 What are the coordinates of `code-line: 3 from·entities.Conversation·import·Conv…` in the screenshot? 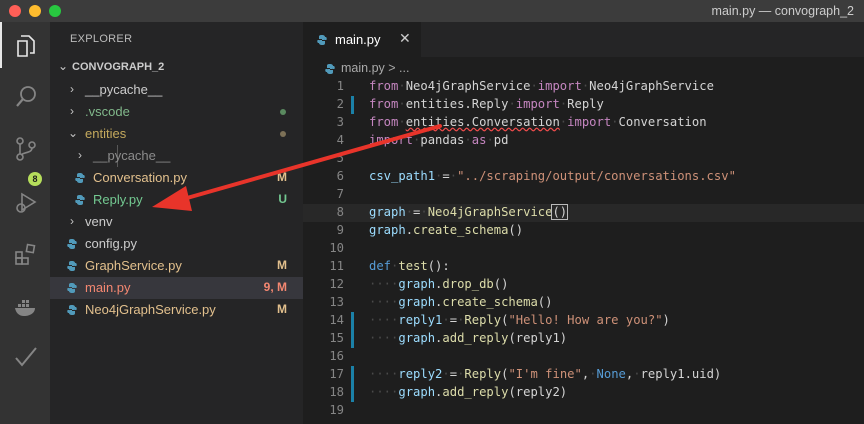 It's located at (583, 123).